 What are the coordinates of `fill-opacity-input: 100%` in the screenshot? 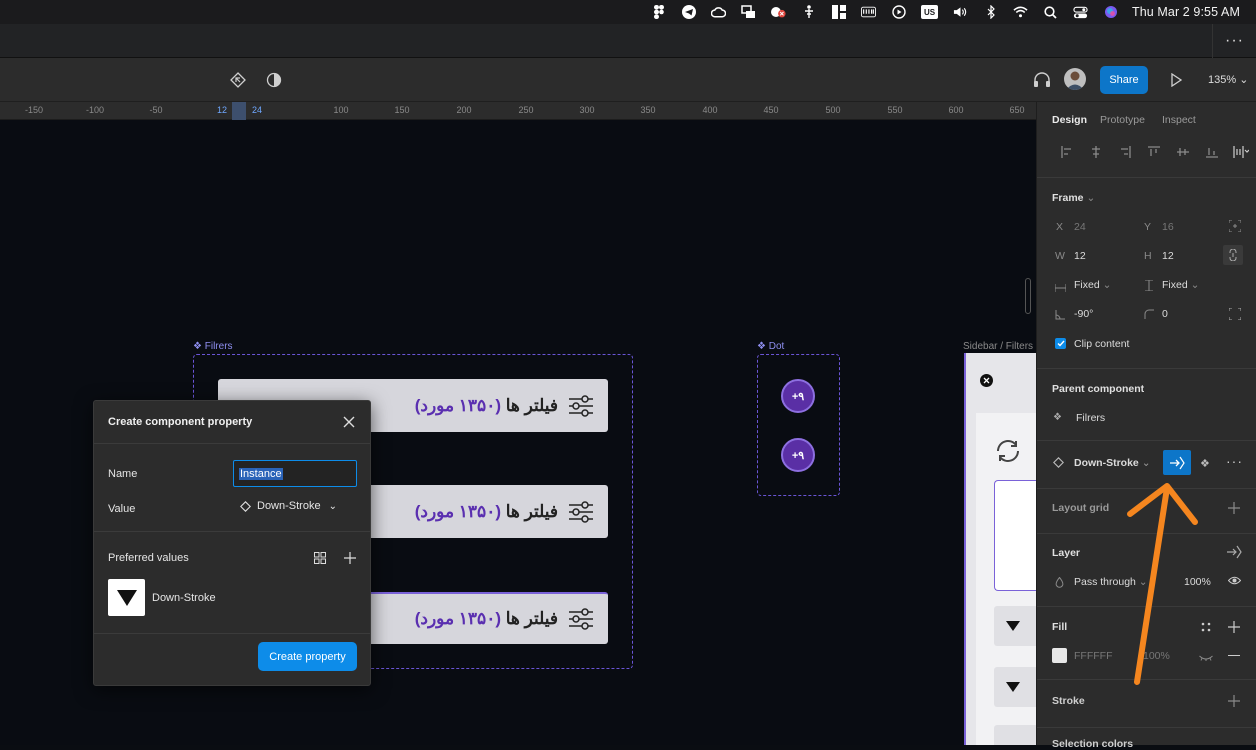 It's located at (1156, 656).